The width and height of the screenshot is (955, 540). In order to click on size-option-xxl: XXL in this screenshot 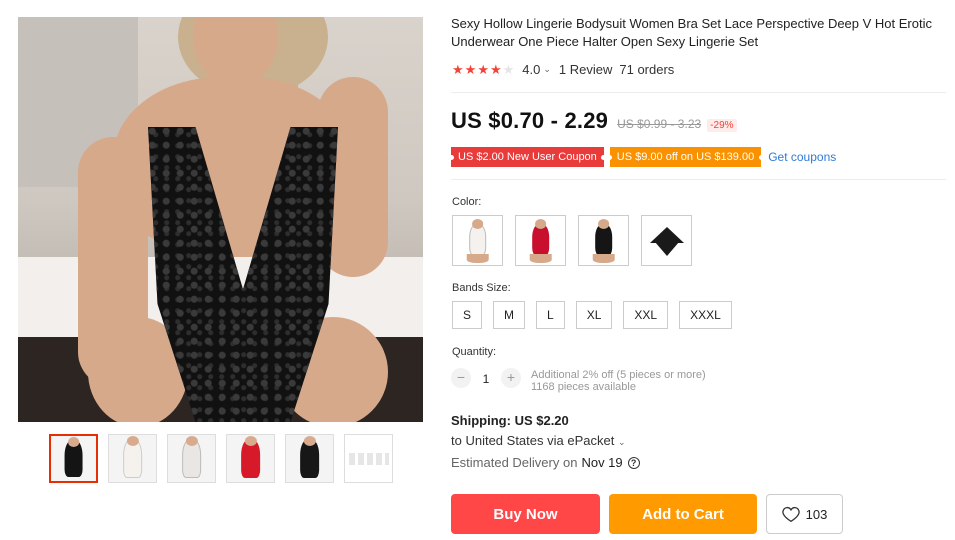, I will do `click(646, 315)`.